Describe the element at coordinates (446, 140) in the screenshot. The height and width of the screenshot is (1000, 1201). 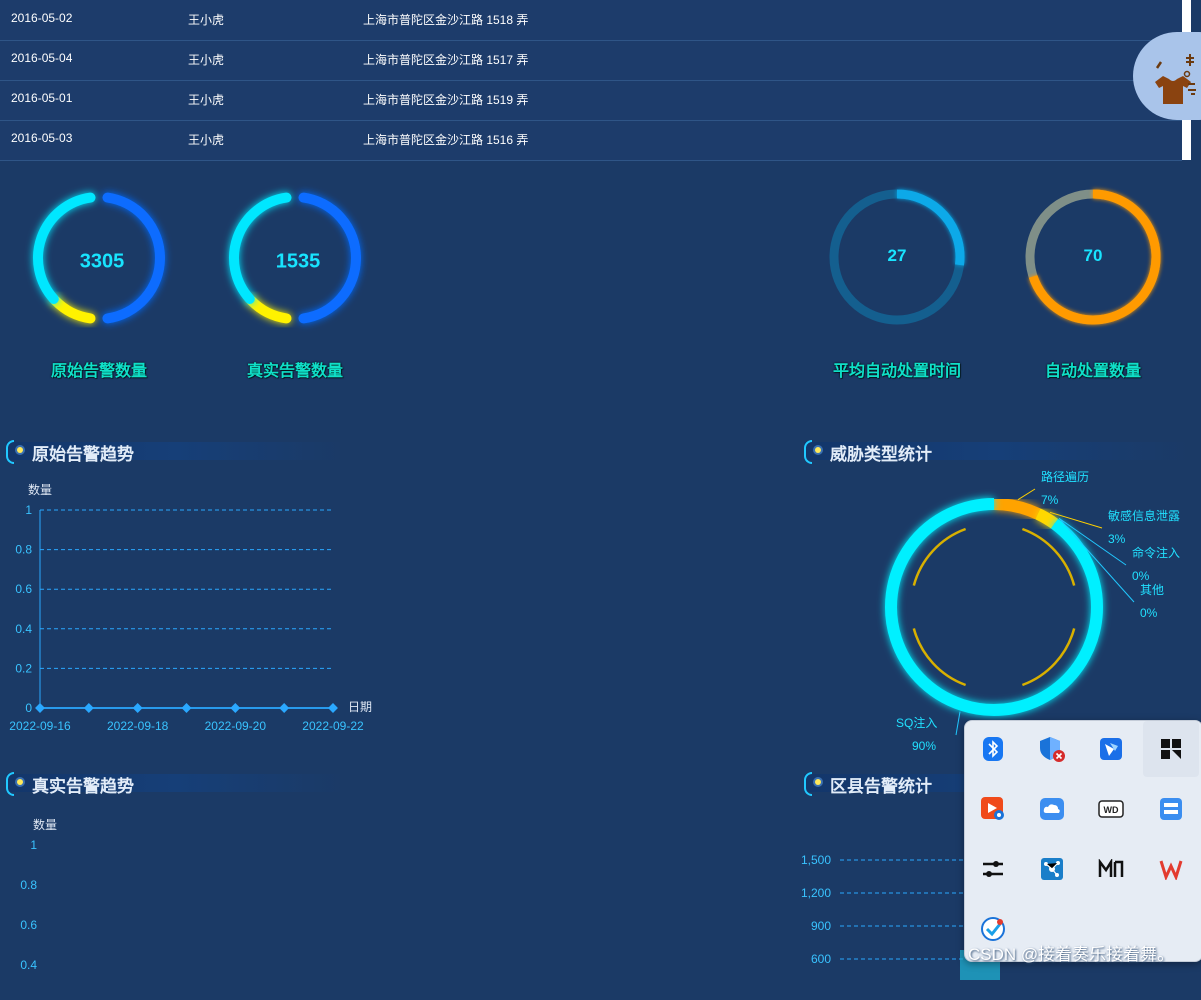
I see `cell-address: 上海市普陀区金沙江路 1516 弄` at that location.